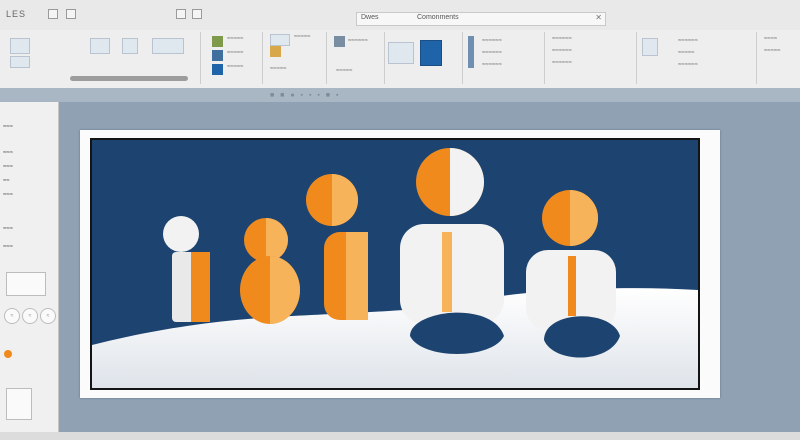 The image size is (800, 440). What do you see at coordinates (197, 14) in the screenshot?
I see `menu-icon` at bounding box center [197, 14].